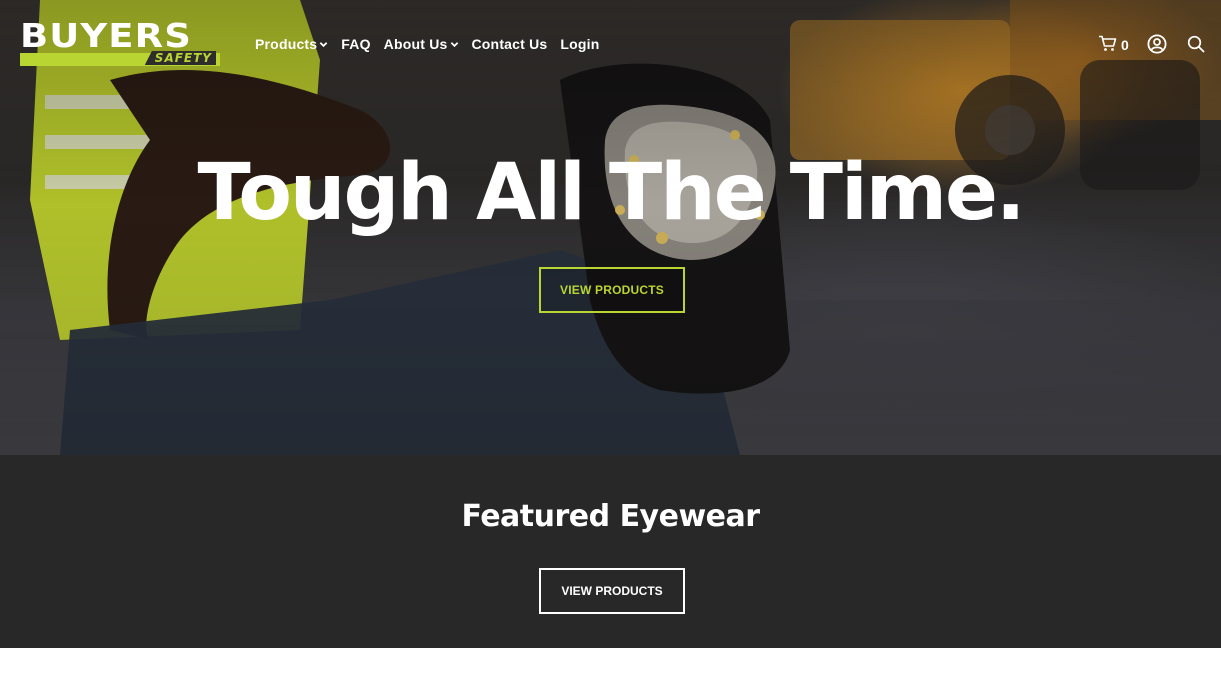 The image size is (1221, 687). I want to click on nav-item-about-us: About Us, so click(421, 44).